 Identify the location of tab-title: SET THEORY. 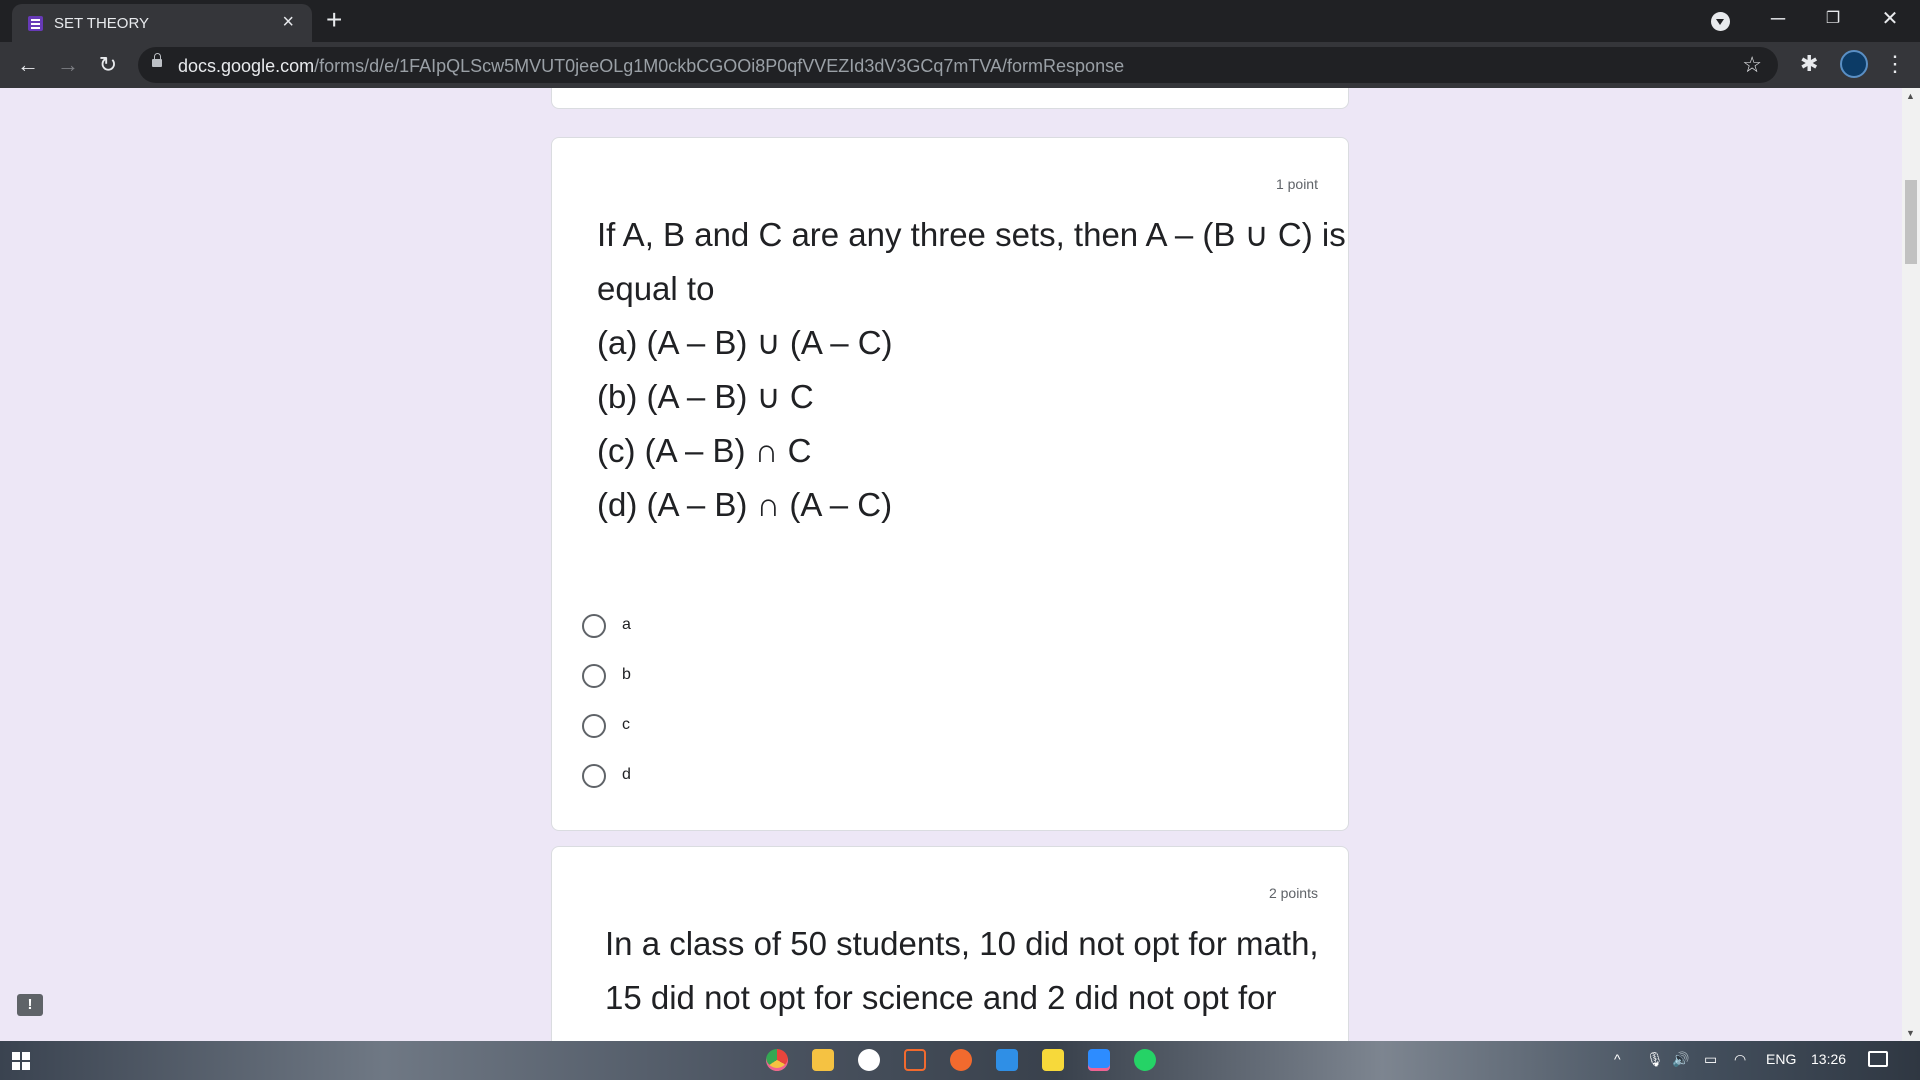
(102, 23).